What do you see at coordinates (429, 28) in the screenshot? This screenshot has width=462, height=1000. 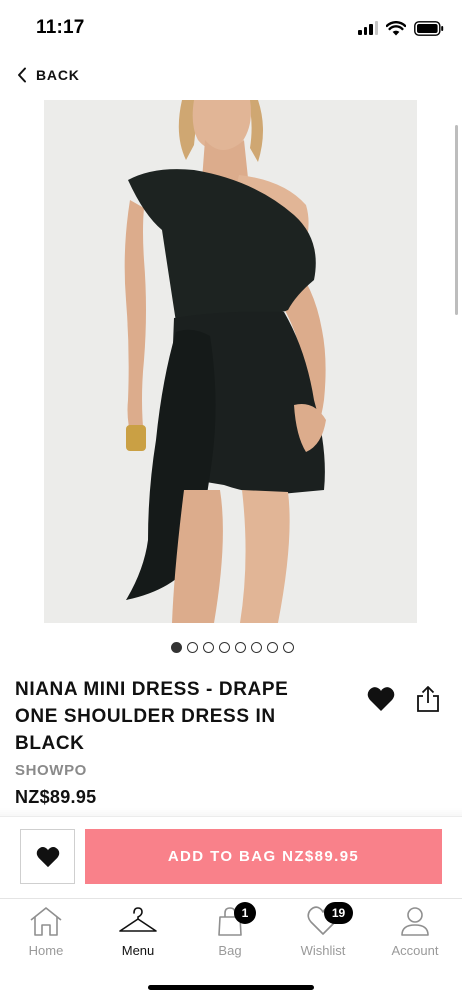 I see `battery-icon` at bounding box center [429, 28].